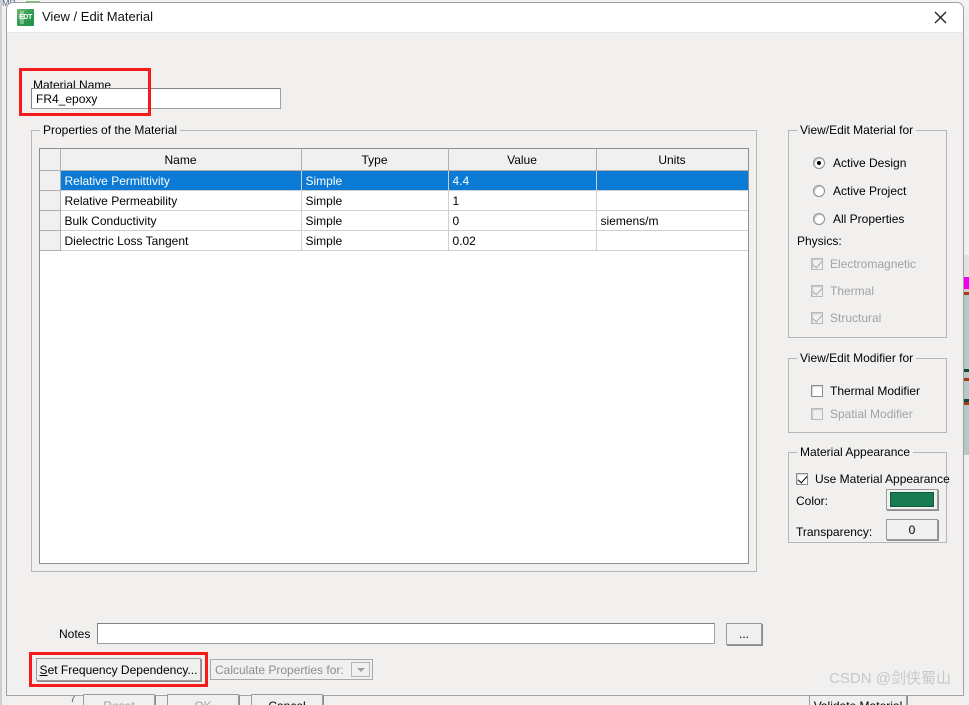  I want to click on transparency-label: Transparency:, so click(834, 532).